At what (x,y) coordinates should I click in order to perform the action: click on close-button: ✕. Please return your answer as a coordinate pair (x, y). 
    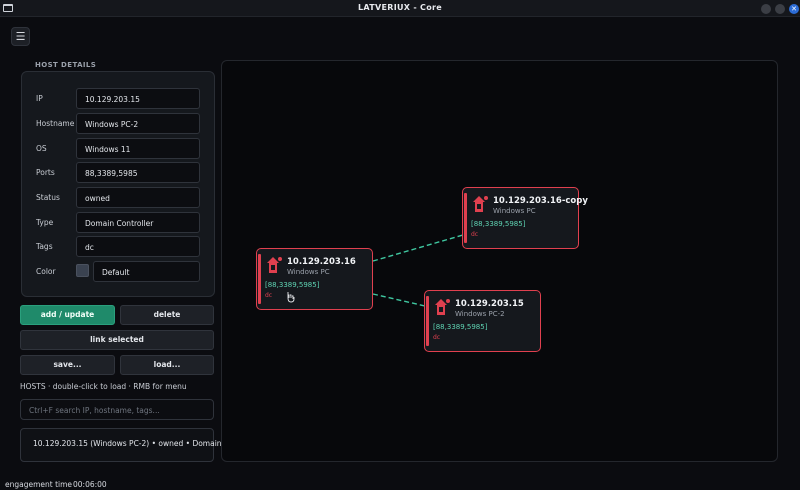
    Looking at the image, I should click on (794, 9).